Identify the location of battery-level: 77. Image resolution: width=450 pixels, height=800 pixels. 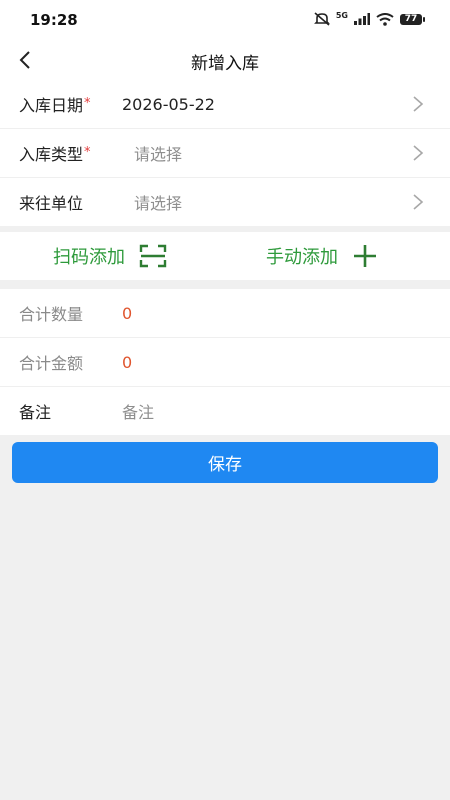
(411, 19).